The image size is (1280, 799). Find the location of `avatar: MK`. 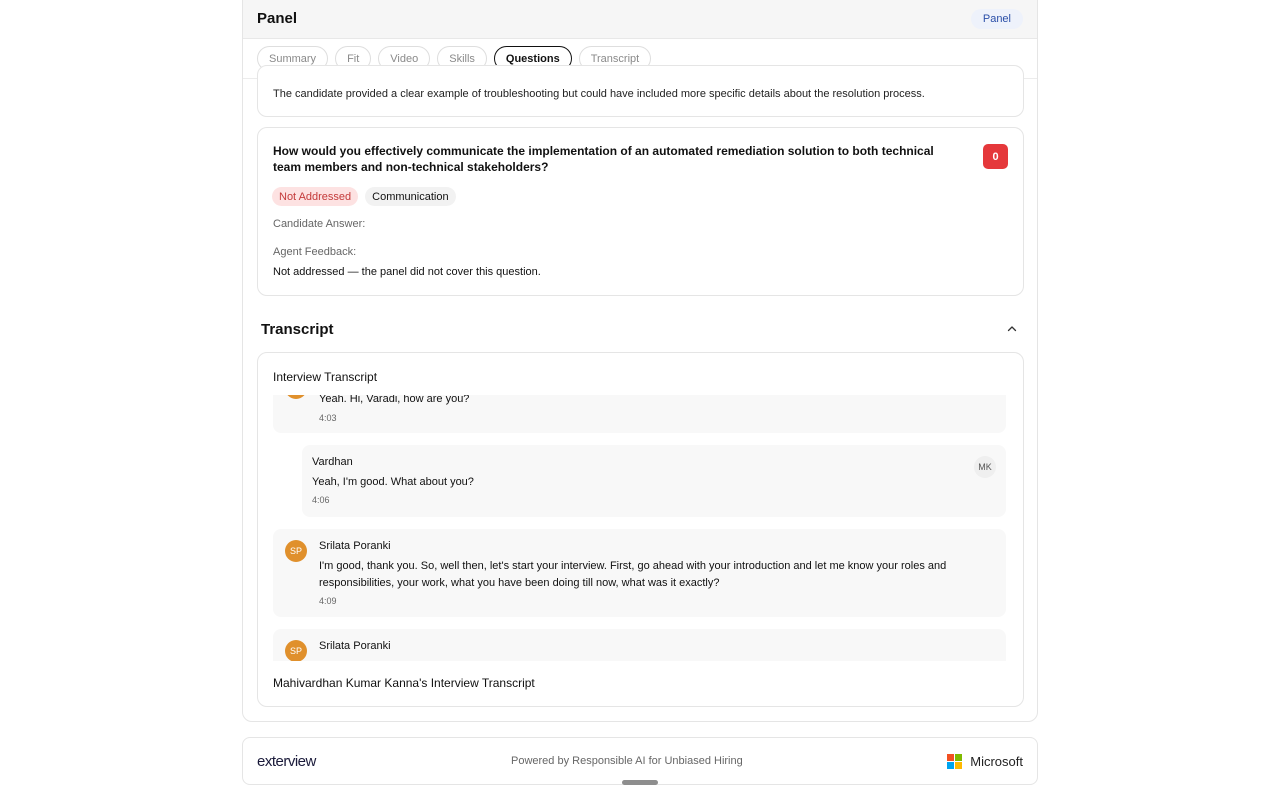

avatar: MK is located at coordinates (985, 467).